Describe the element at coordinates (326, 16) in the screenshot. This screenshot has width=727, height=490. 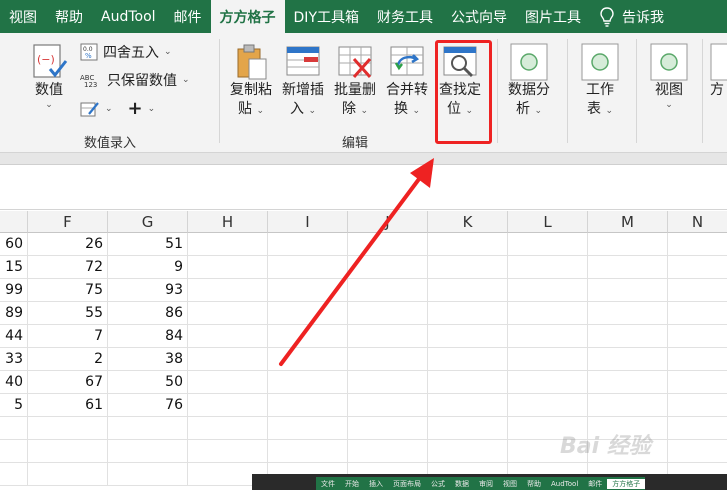
I see `tab-diy-toolbox: DIY工具箱` at that location.